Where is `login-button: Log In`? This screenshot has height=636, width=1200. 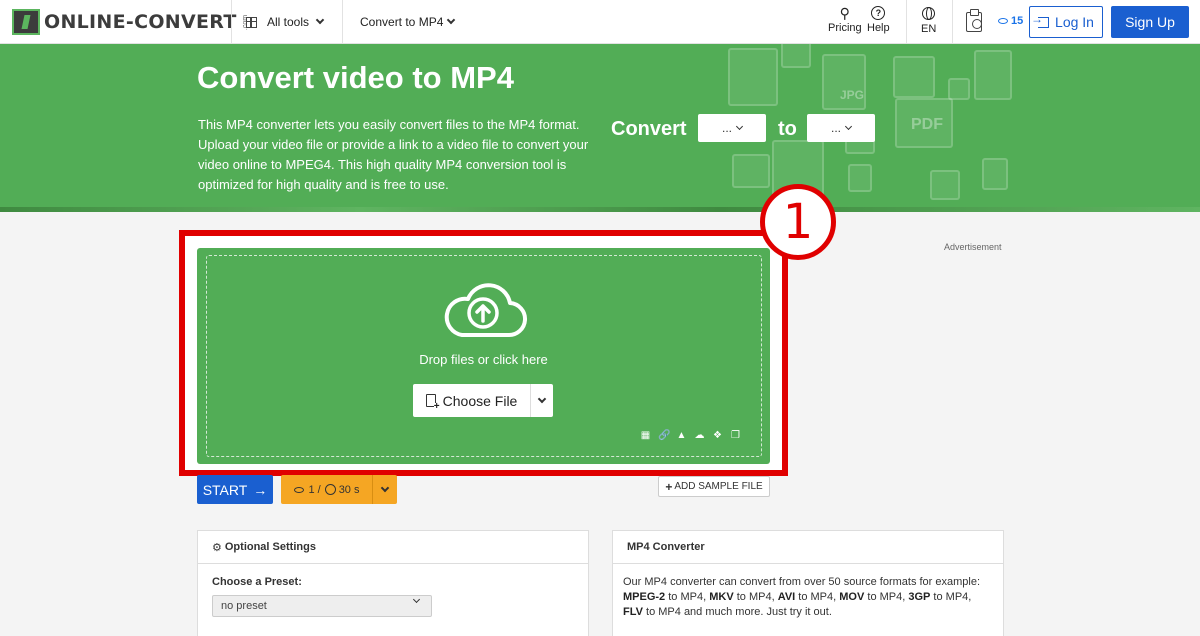
login-button: Log In is located at coordinates (1066, 22).